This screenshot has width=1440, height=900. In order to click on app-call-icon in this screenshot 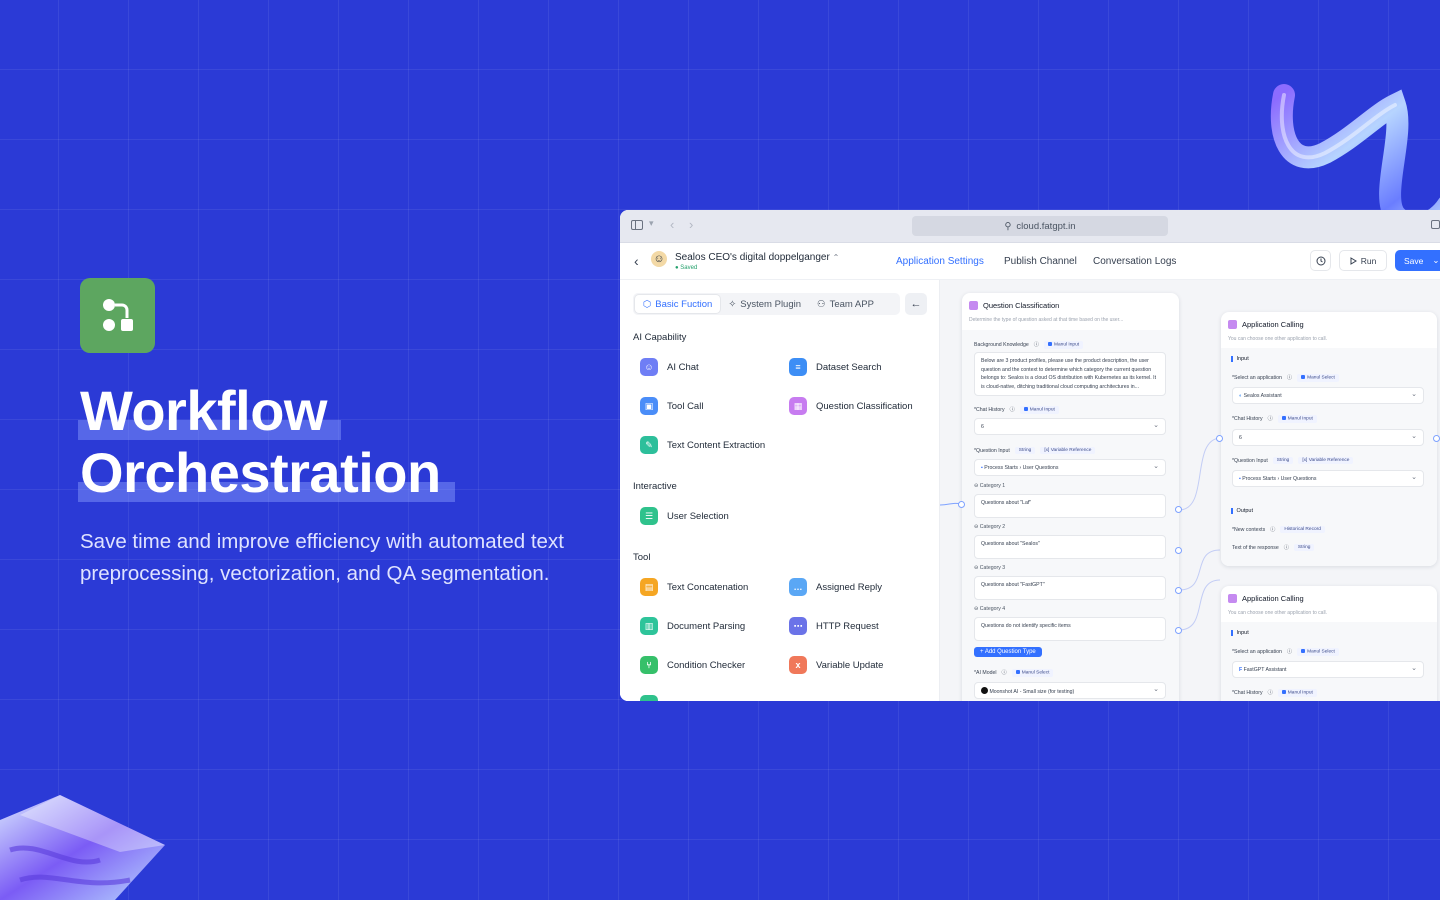, I will do `click(1232, 324)`.